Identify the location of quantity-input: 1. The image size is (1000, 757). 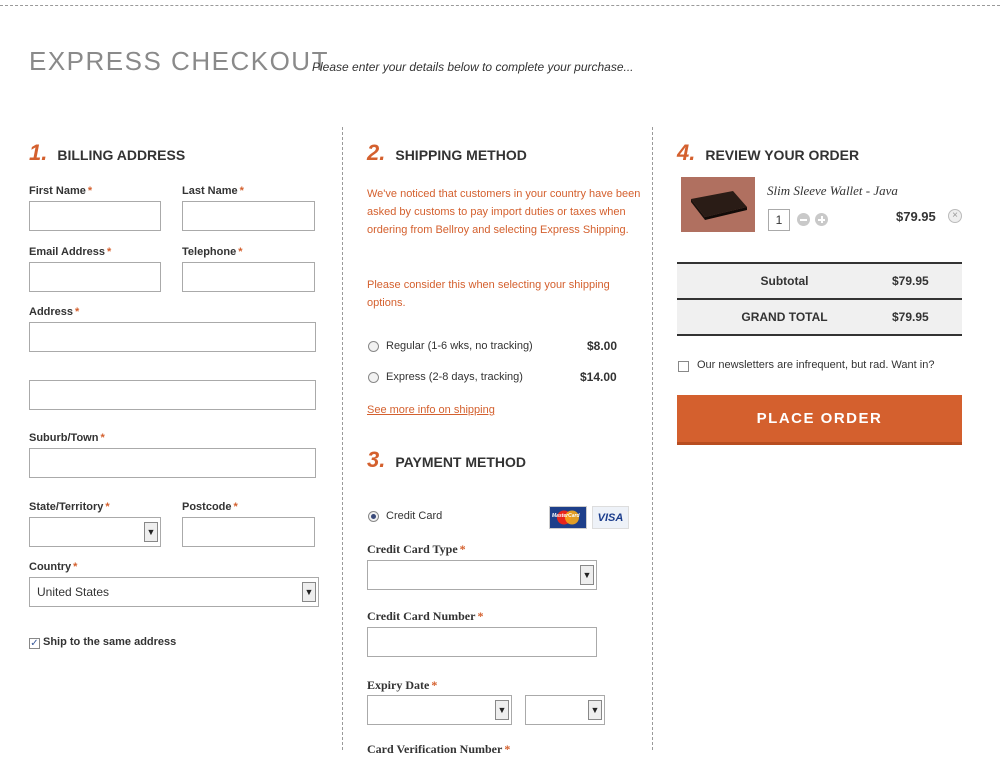
(779, 220).